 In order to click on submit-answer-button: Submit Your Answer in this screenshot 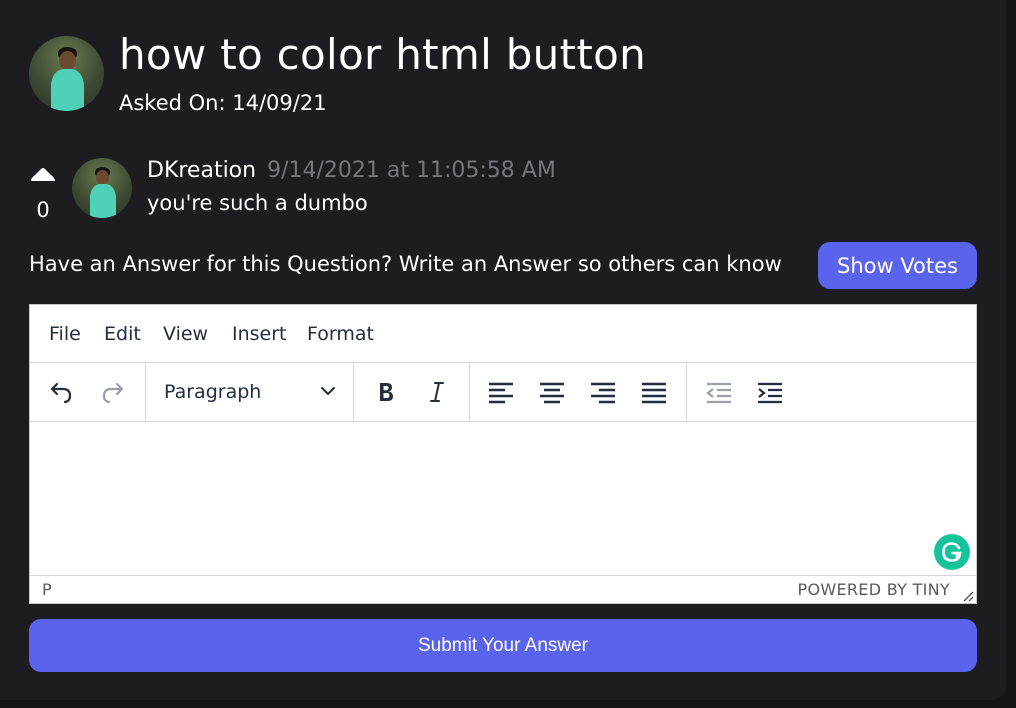, I will do `click(503, 645)`.